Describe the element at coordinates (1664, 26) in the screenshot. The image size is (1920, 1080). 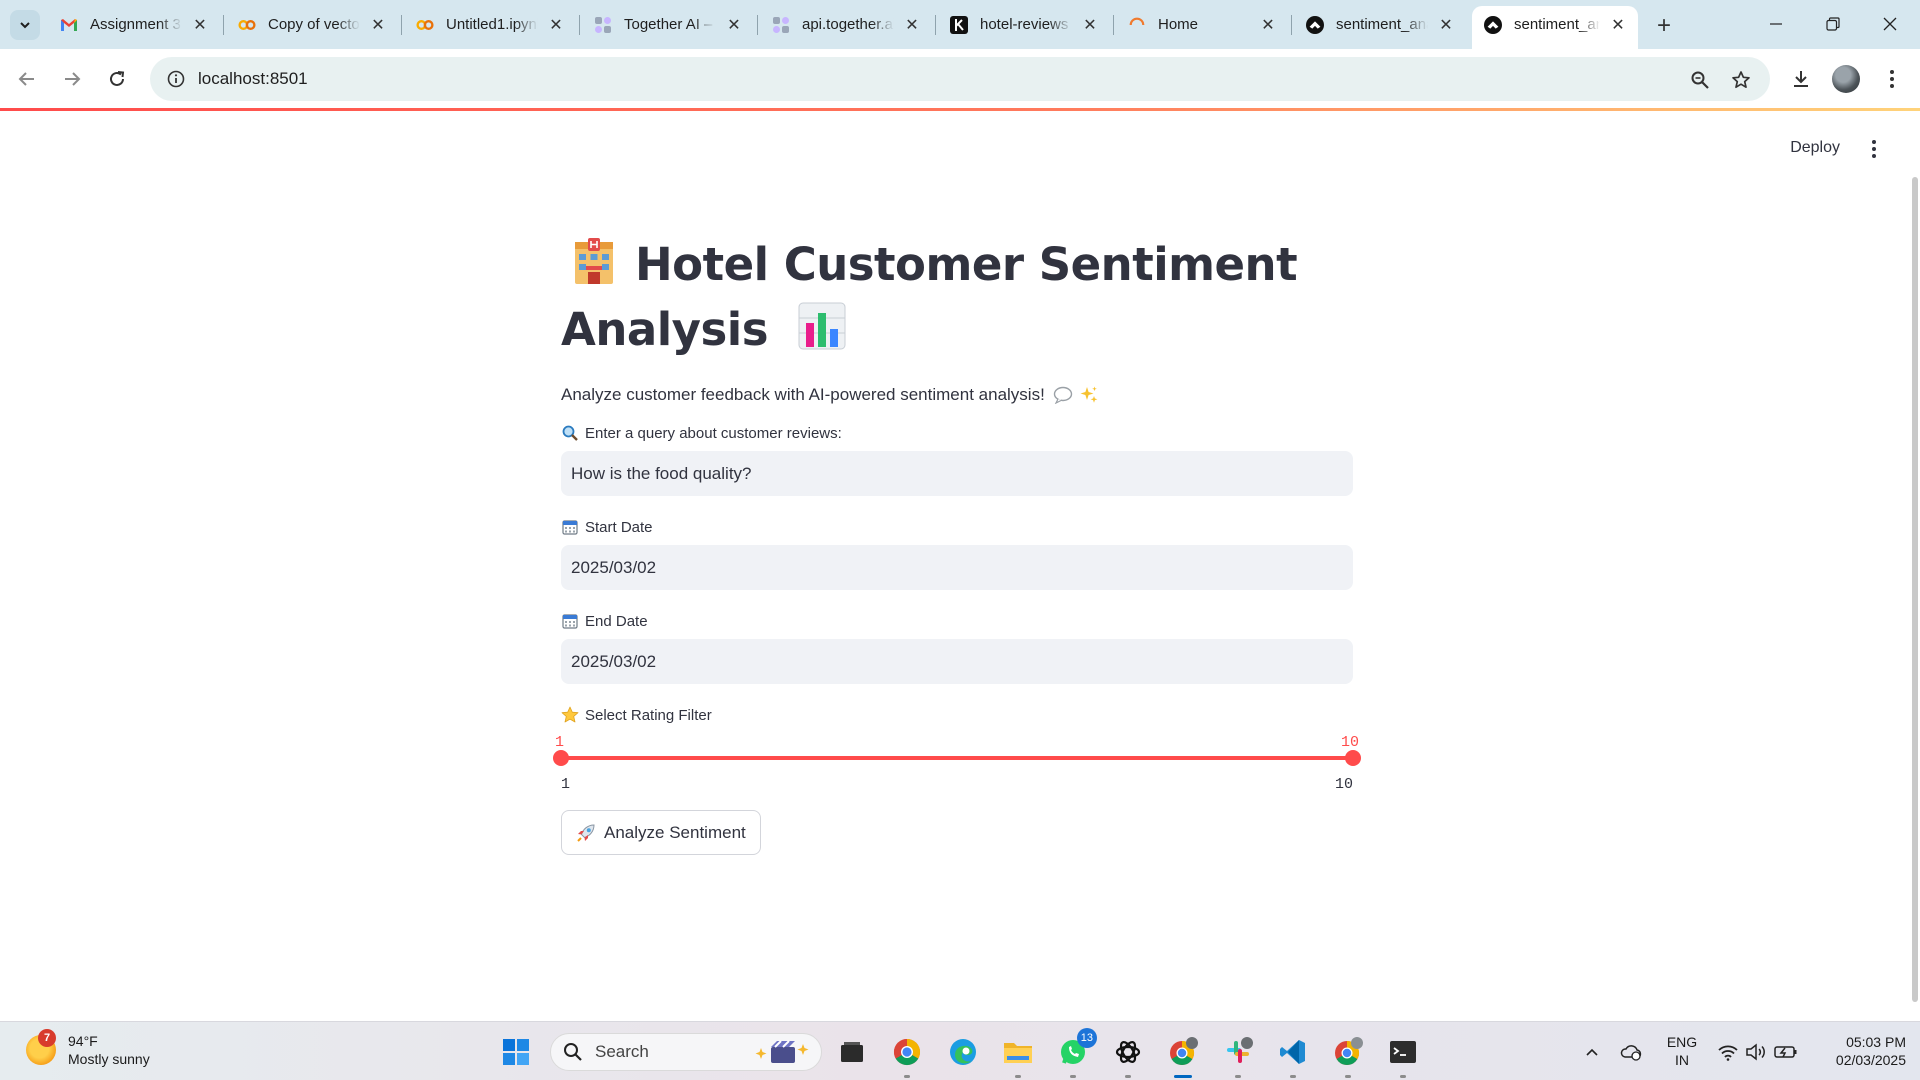
I see `new-tab-button: +` at that location.